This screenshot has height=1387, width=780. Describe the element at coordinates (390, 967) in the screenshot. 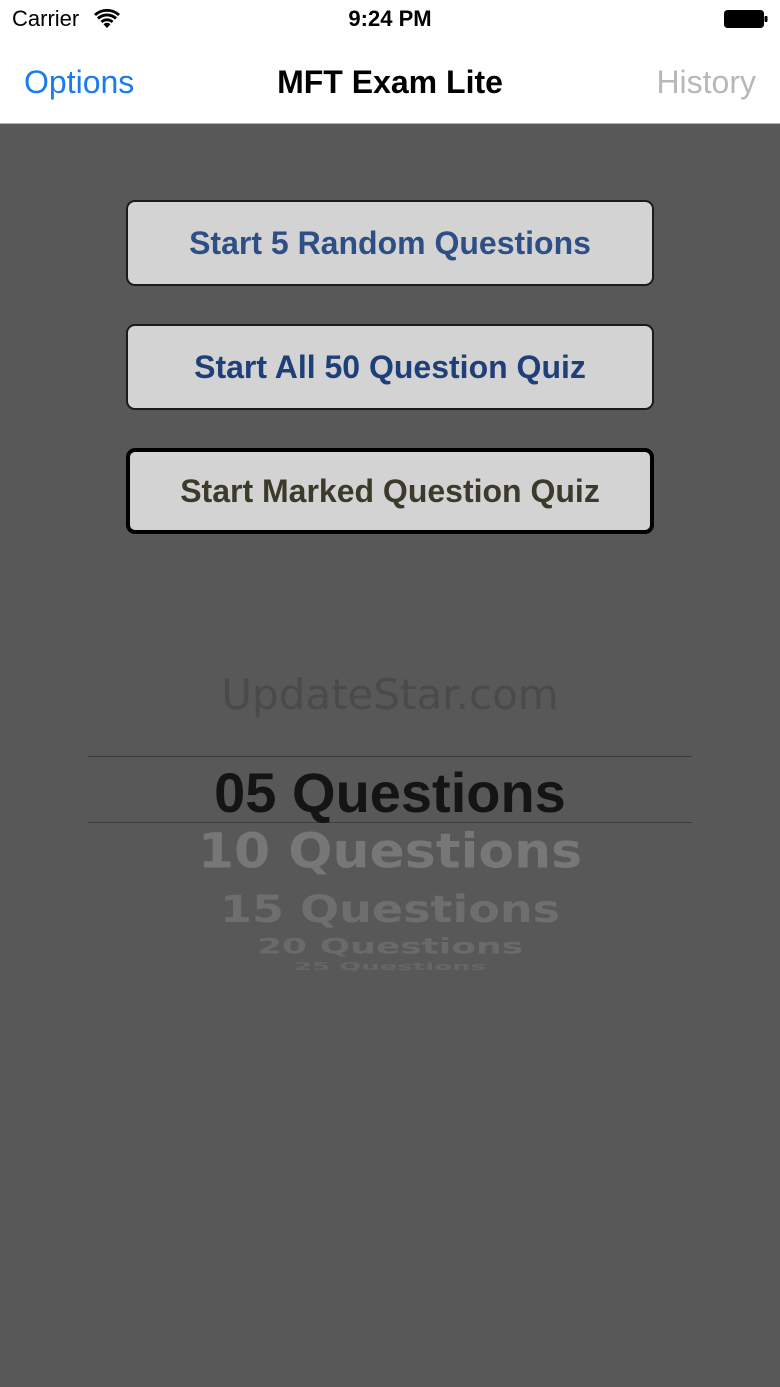

I see `picker-option: 25 Questions` at that location.